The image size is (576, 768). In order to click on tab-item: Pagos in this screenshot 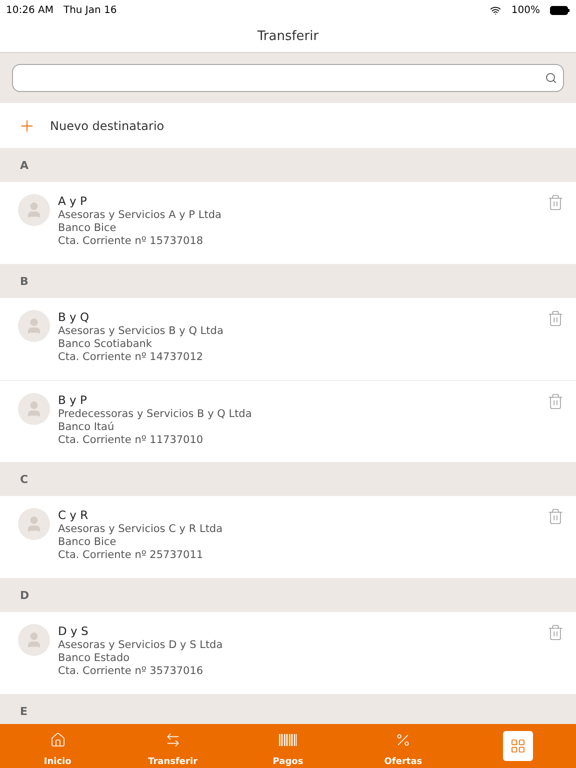, I will do `click(288, 746)`.